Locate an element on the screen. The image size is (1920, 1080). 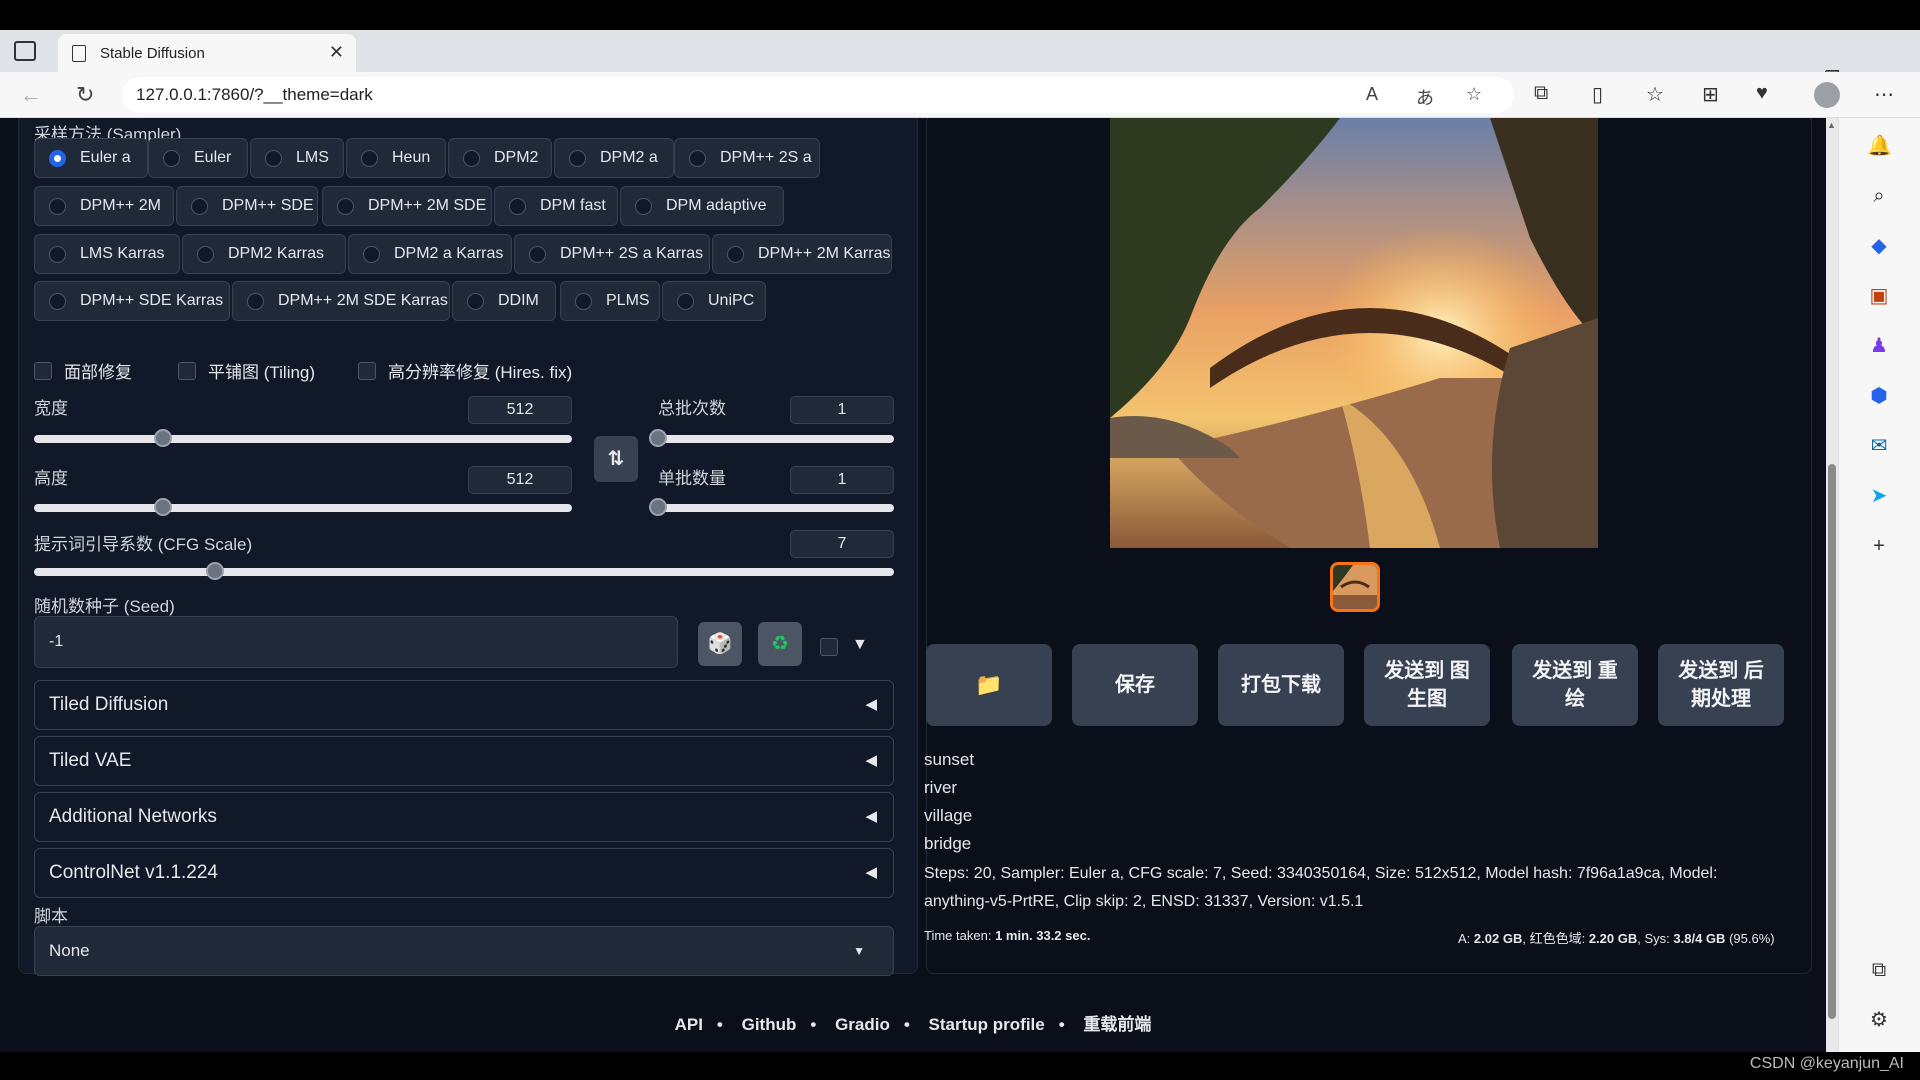
cfg-input: 7 is located at coordinates (842, 544).